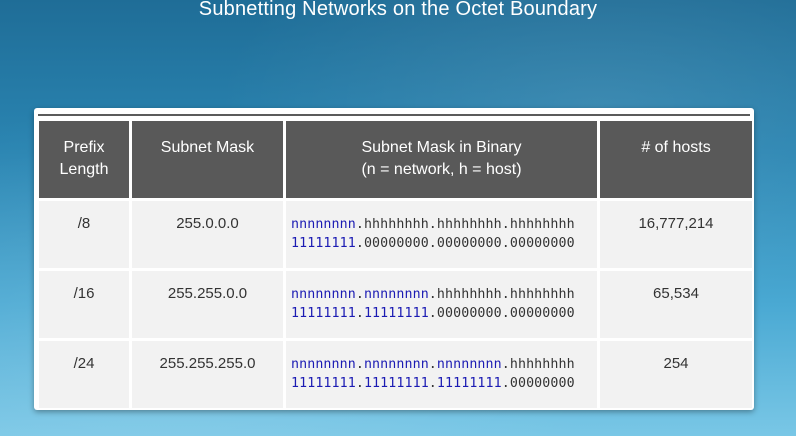 The height and width of the screenshot is (436, 796). I want to click on pattern-line: nnnnnnnn.nnnnnnnn.nnnnnnnn.hhhhhhhh, so click(433, 364).